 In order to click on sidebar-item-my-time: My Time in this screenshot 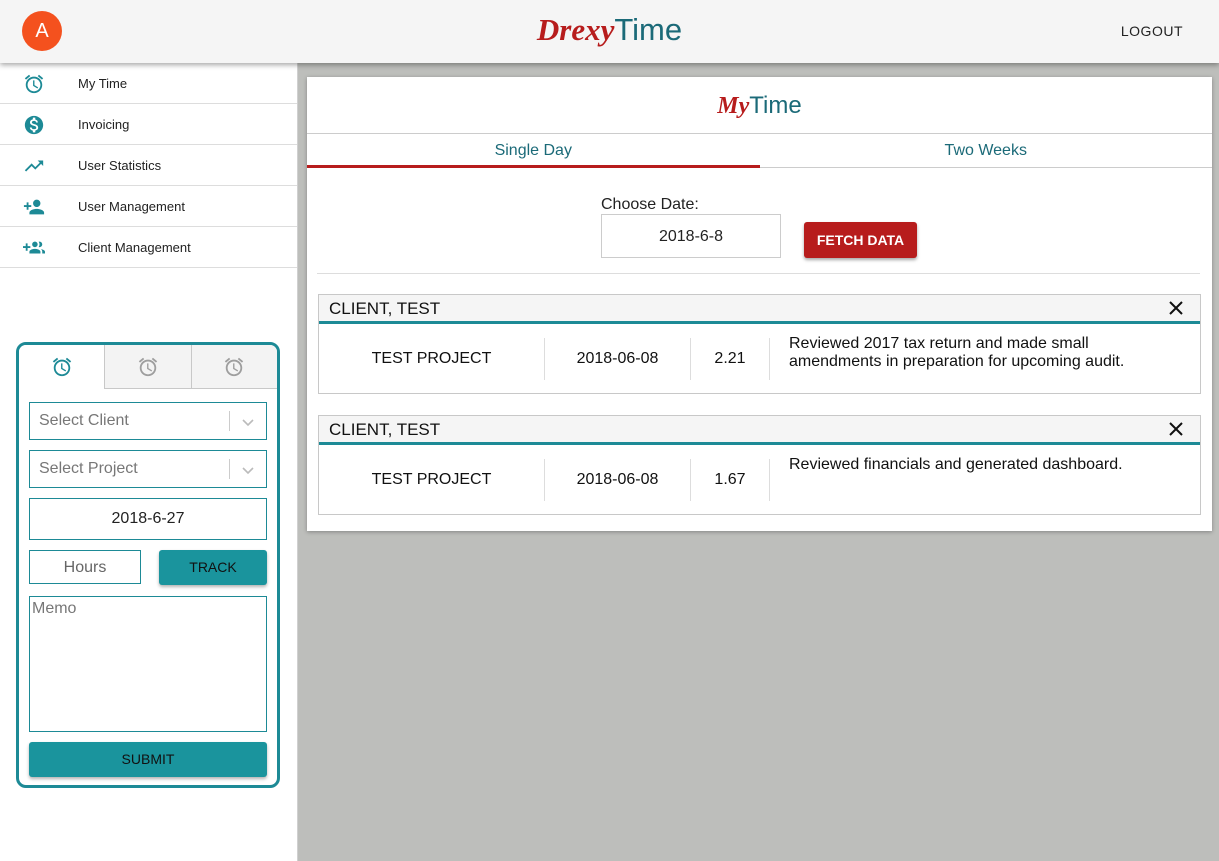, I will do `click(148, 83)`.